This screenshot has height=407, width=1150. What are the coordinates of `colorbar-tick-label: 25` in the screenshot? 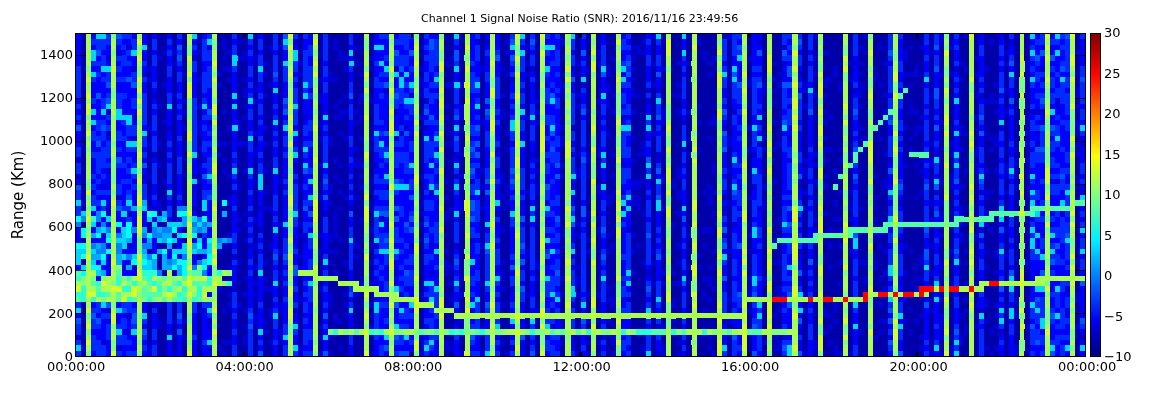 It's located at (1112, 73).